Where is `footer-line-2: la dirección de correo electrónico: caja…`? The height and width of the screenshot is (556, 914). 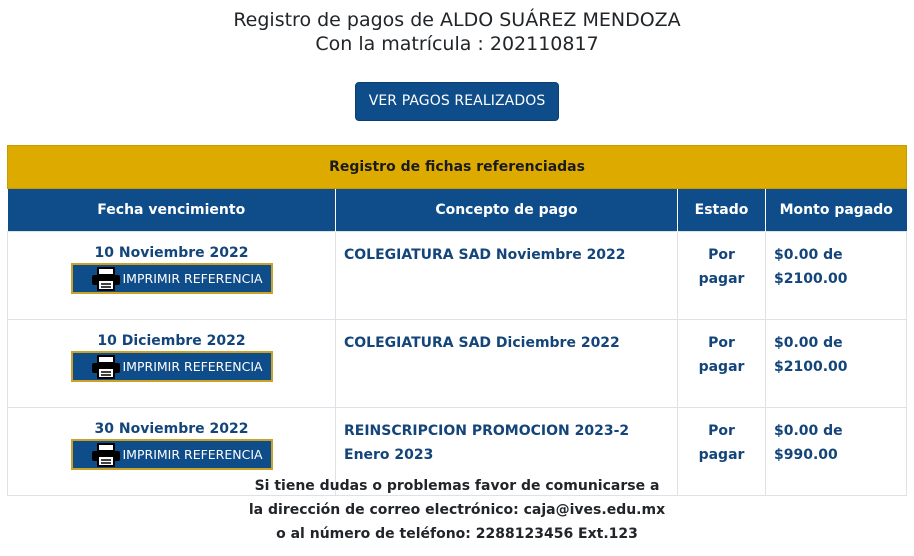
footer-line-2: la dirección de correo electrónico: caja… is located at coordinates (457, 510).